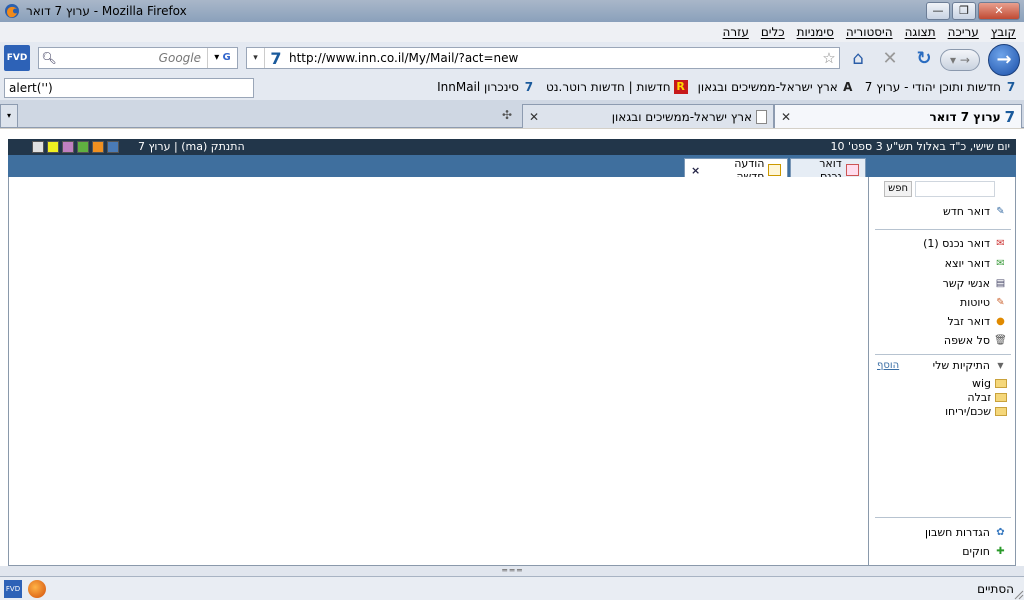 The height and width of the screenshot is (600, 1024). What do you see at coordinates (767, 87) in the screenshot?
I see `bookmark-label: ארץ ישראל-ממשיכים ובגאון` at bounding box center [767, 87].